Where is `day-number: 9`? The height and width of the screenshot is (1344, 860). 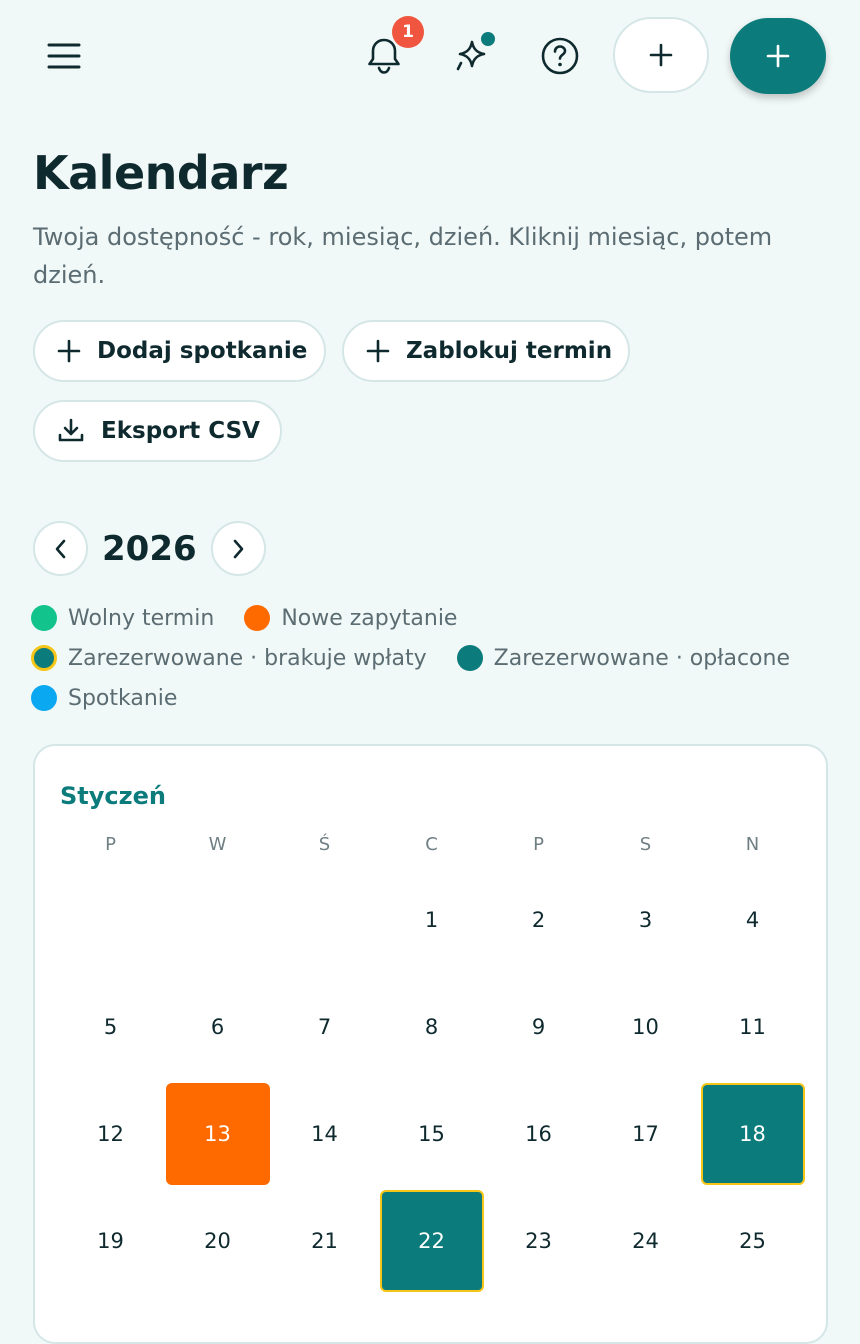
day-number: 9 is located at coordinates (538, 1026).